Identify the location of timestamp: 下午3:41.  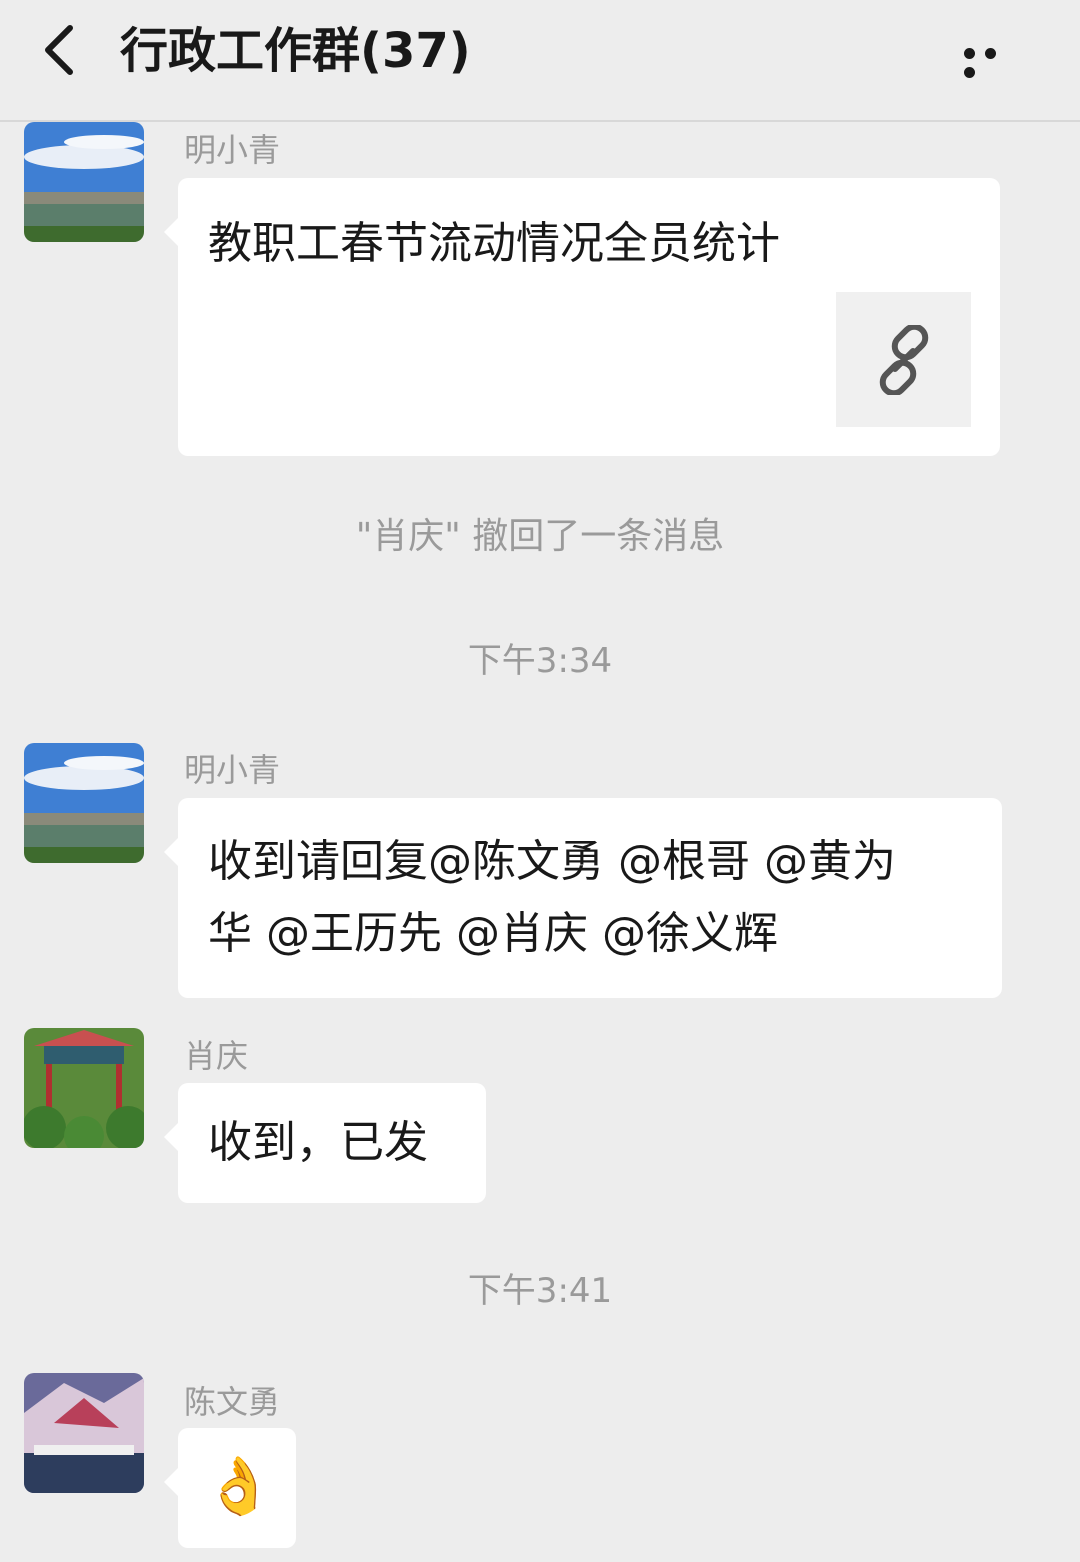
(540, 1291).